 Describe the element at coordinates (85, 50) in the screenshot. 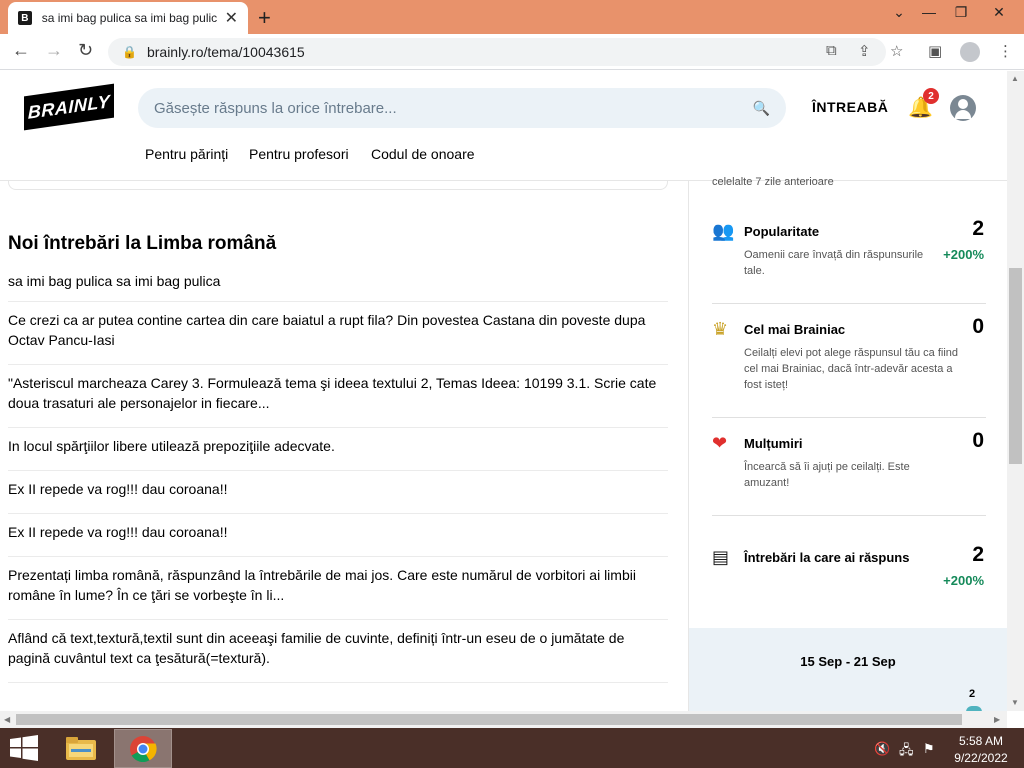

I see `reload-icon: ↻` at that location.